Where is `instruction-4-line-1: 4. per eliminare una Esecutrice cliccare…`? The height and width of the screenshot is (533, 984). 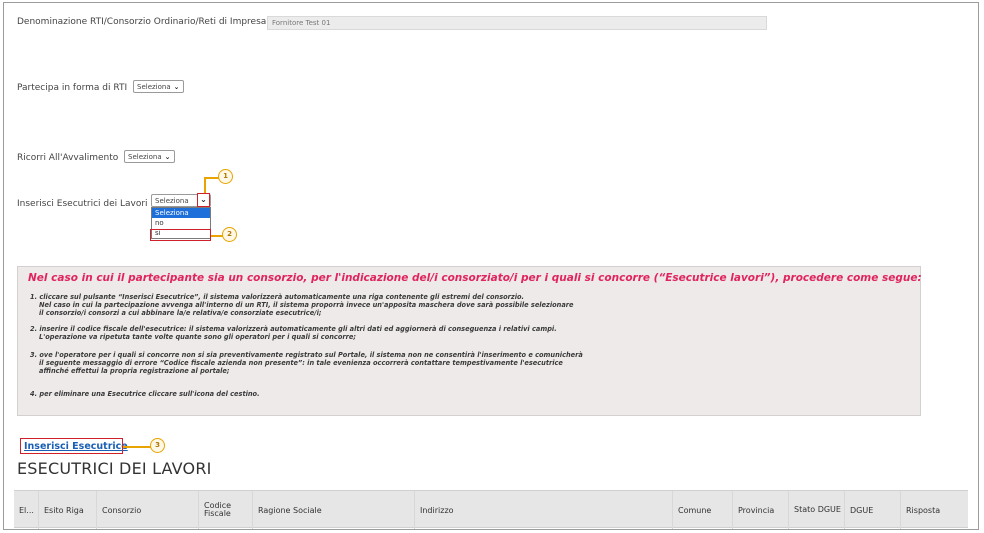 instruction-4-line-1: 4. per eliminare una Esecutrice cliccare… is located at coordinates (145, 394).